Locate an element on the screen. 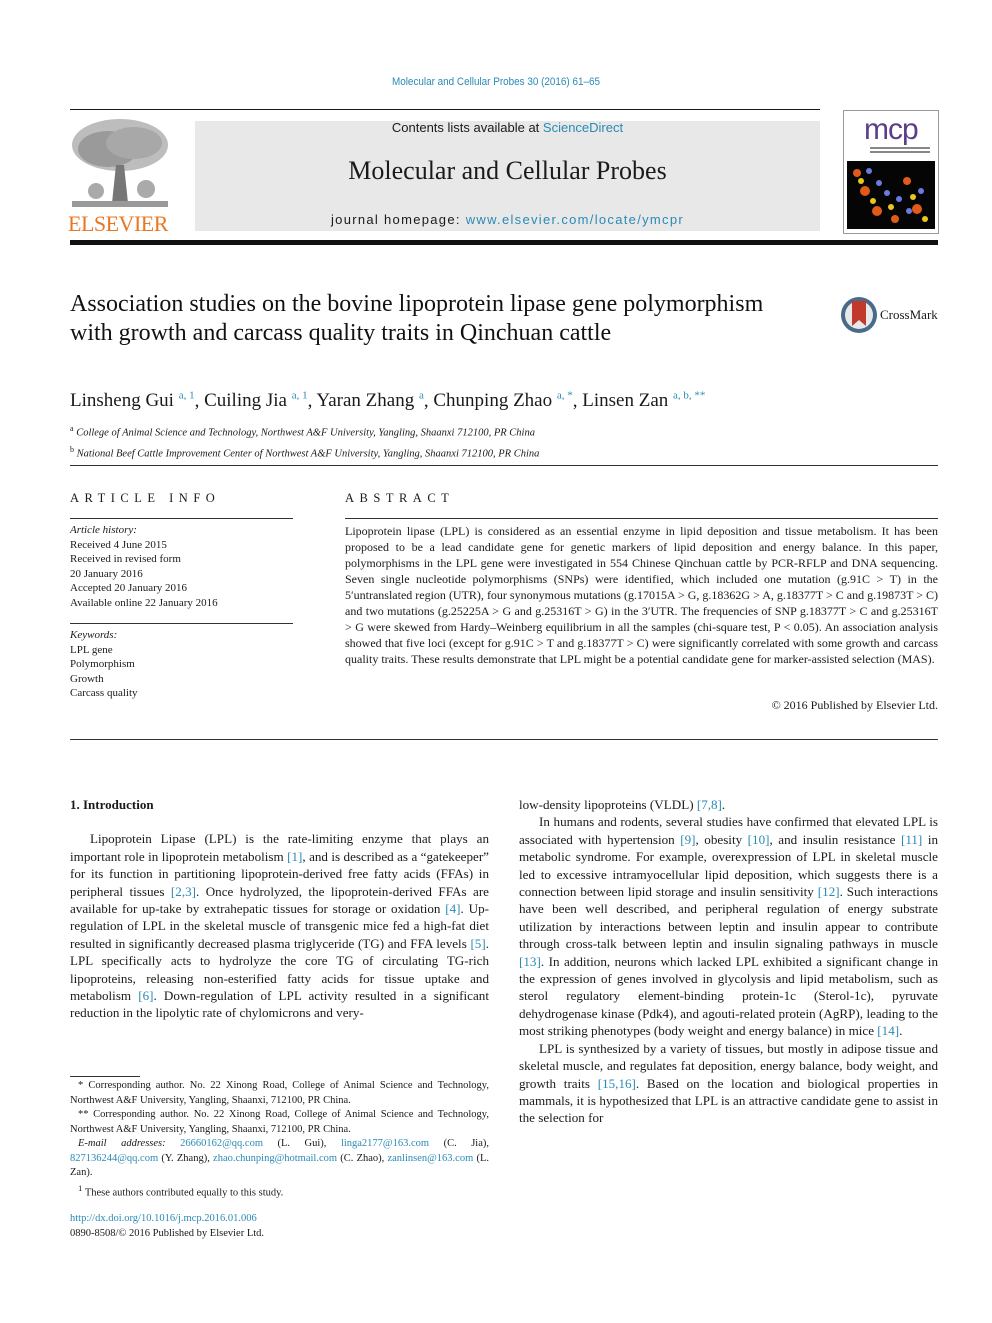  citation-link: [15,16] is located at coordinates (617, 1083).